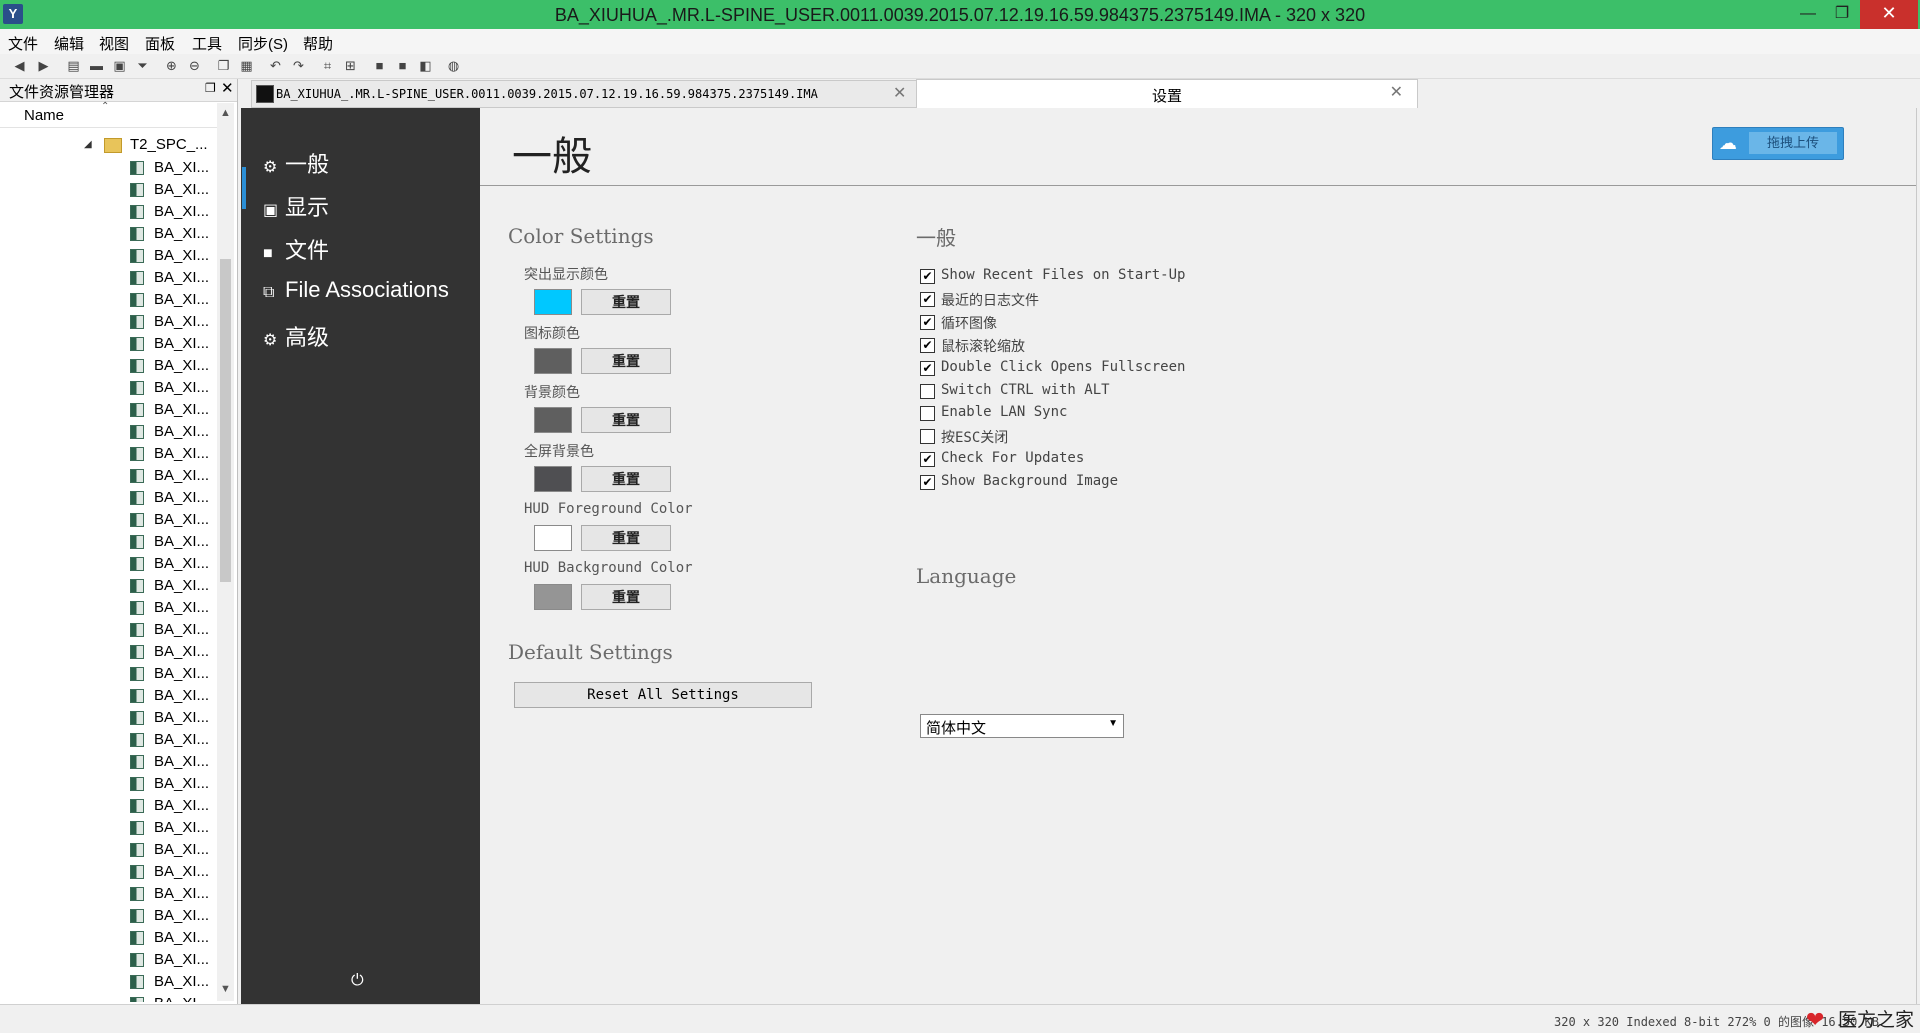 This screenshot has width=1920, height=1033. What do you see at coordinates (69, 43) in the screenshot?
I see `menu-edit: 编辑` at bounding box center [69, 43].